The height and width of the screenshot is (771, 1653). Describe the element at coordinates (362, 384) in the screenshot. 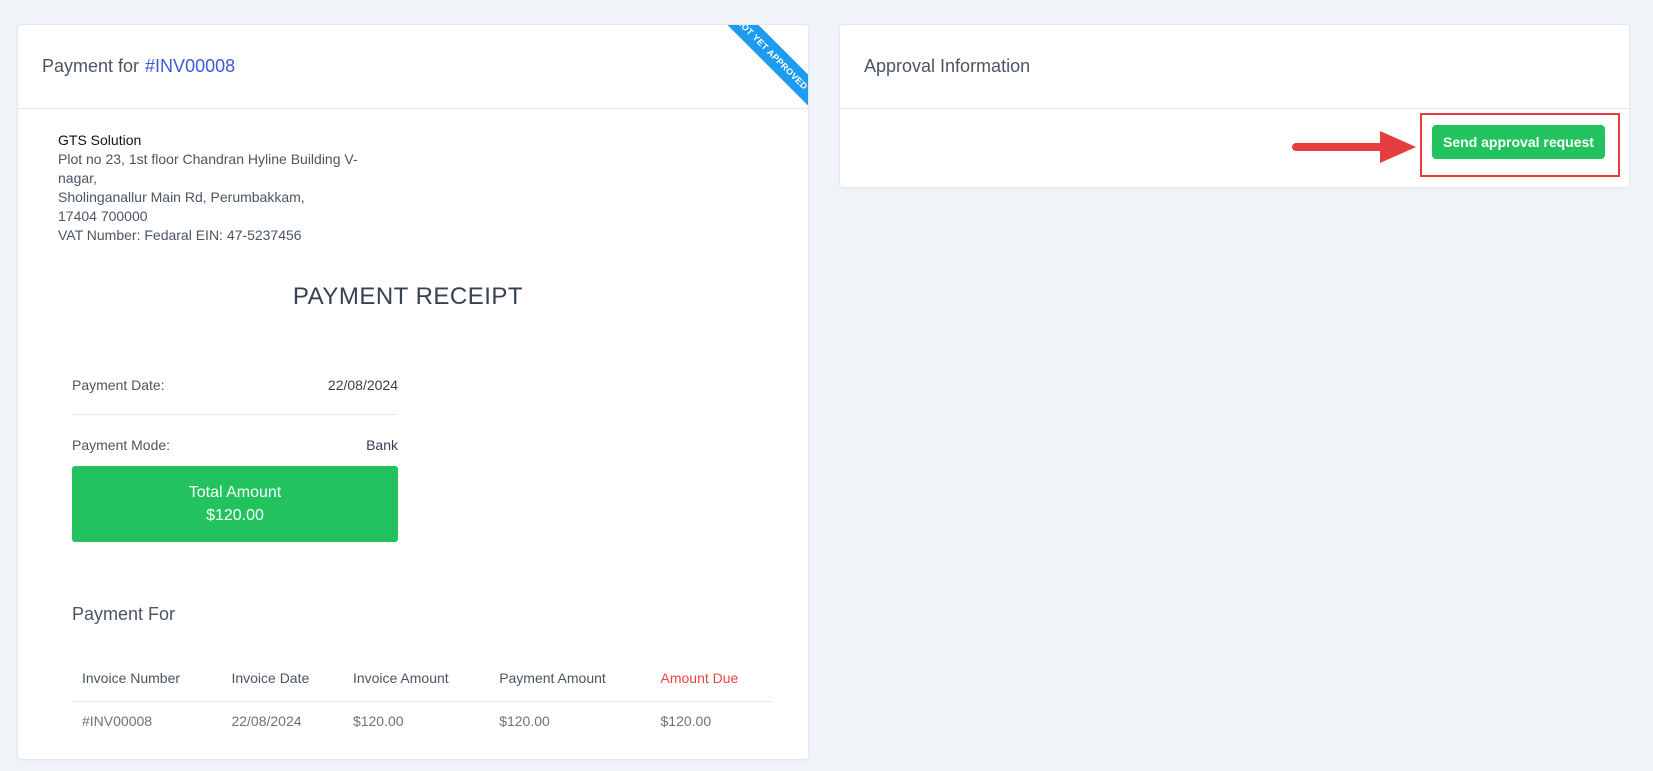

I see `payment-date-value: 22/08/2024` at that location.